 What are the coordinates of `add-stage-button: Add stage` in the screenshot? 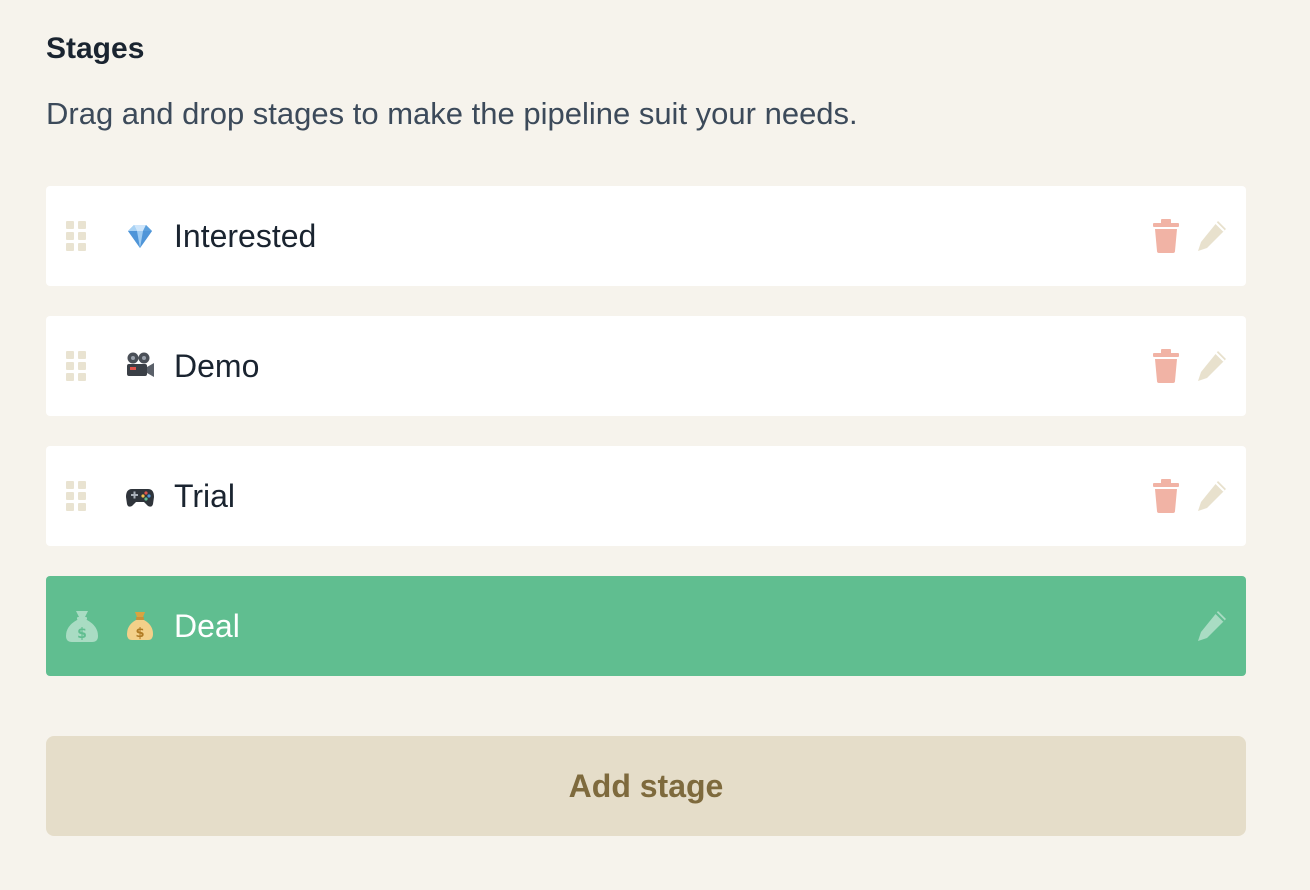 It's located at (646, 786).